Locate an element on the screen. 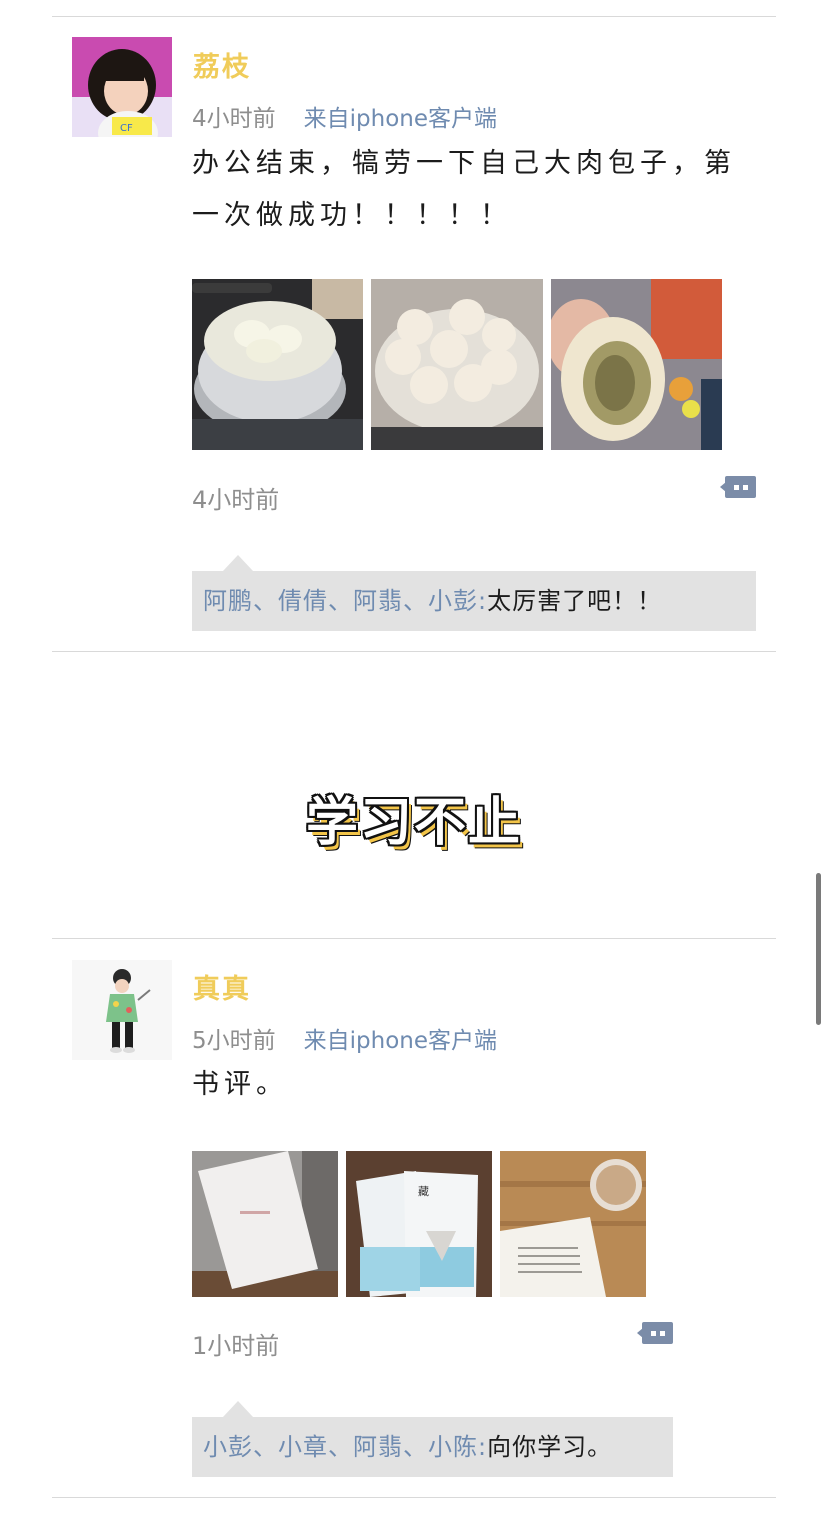 The image size is (828, 1522). steamer-pot-photo is located at coordinates (277, 364).